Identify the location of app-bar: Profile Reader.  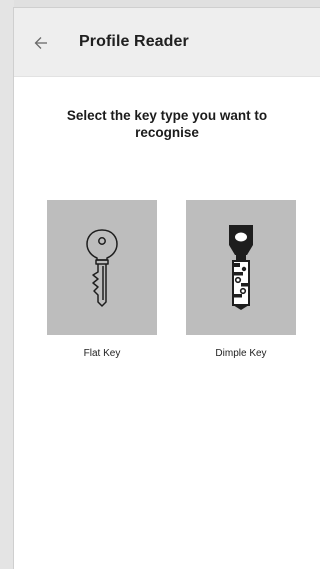
(167, 42).